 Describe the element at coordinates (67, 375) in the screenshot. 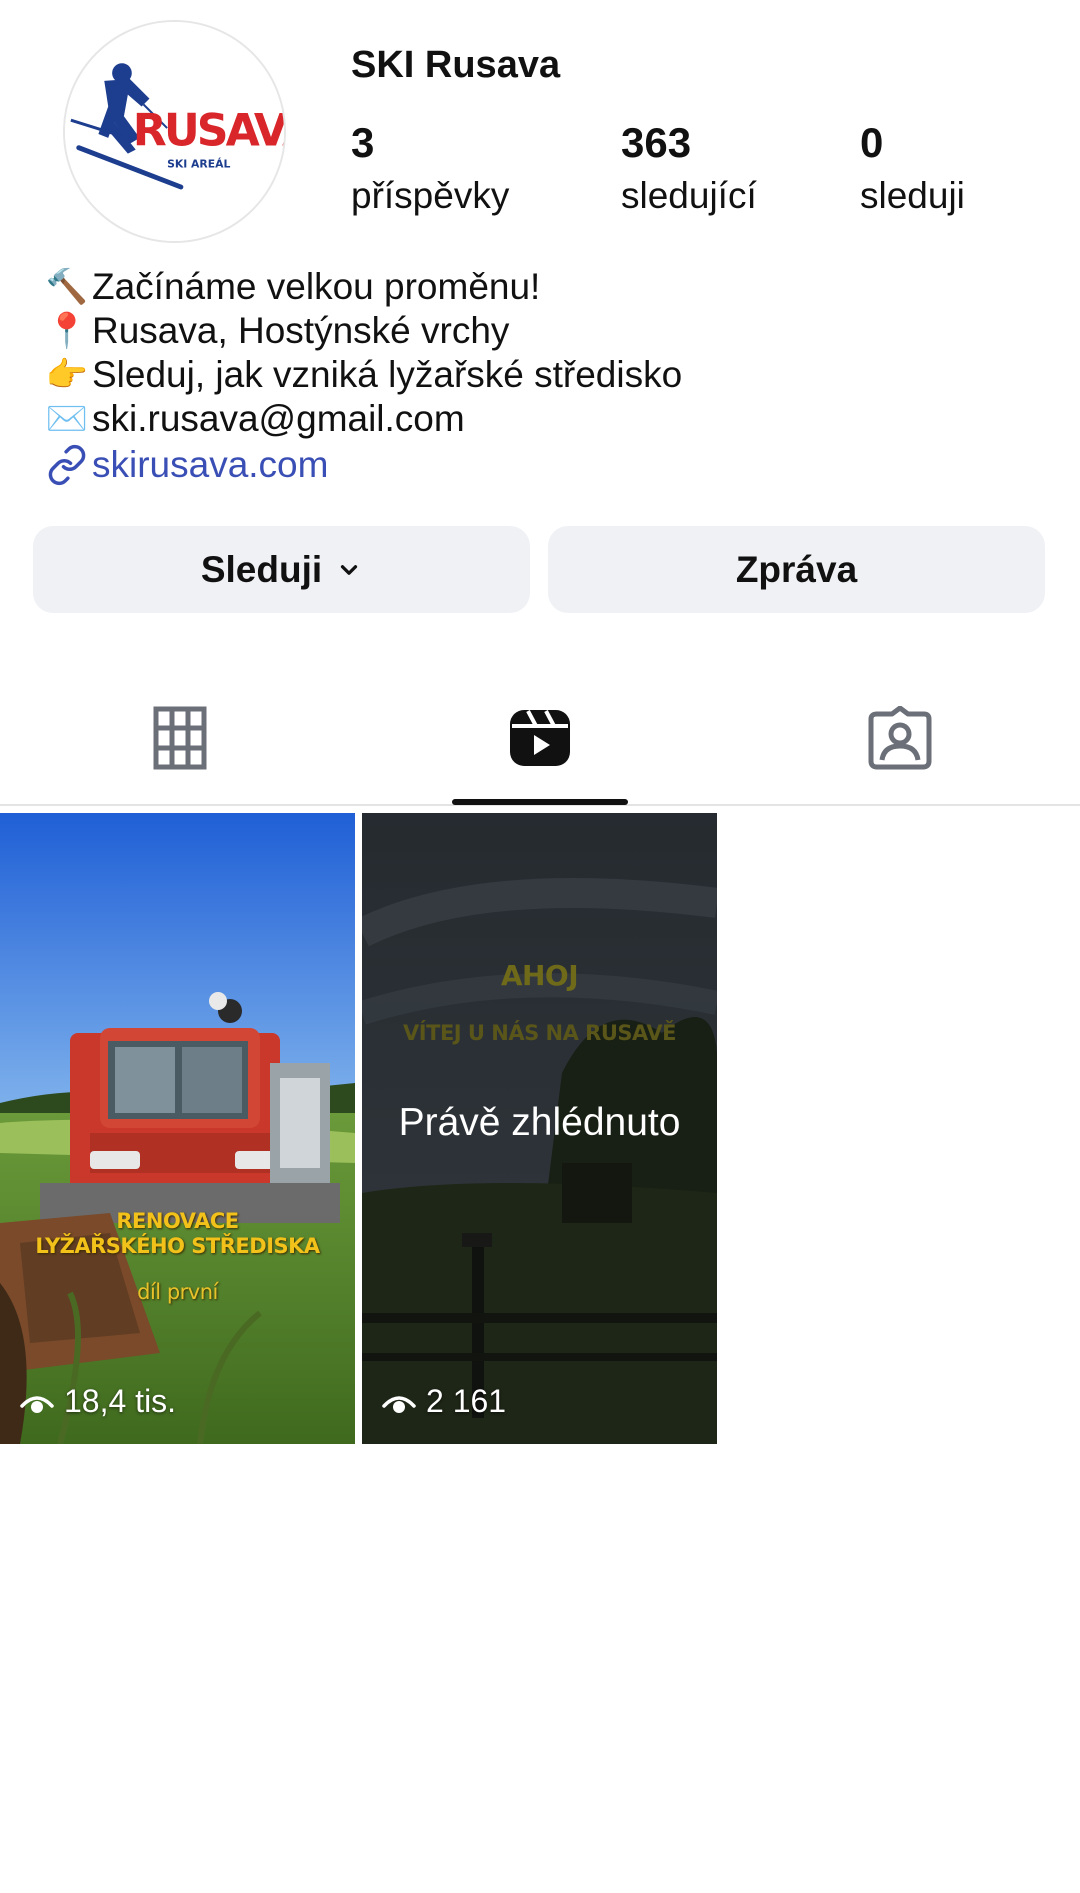

I see `pointing-hand-icon: 👉` at that location.